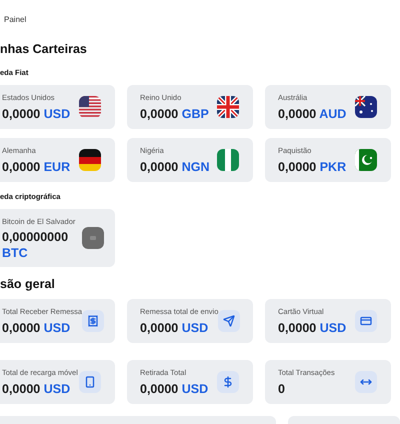 This screenshot has height=424, width=400. Describe the element at coordinates (175, 166) in the screenshot. I see `balance-amount: 0,0000 NGN` at that location.